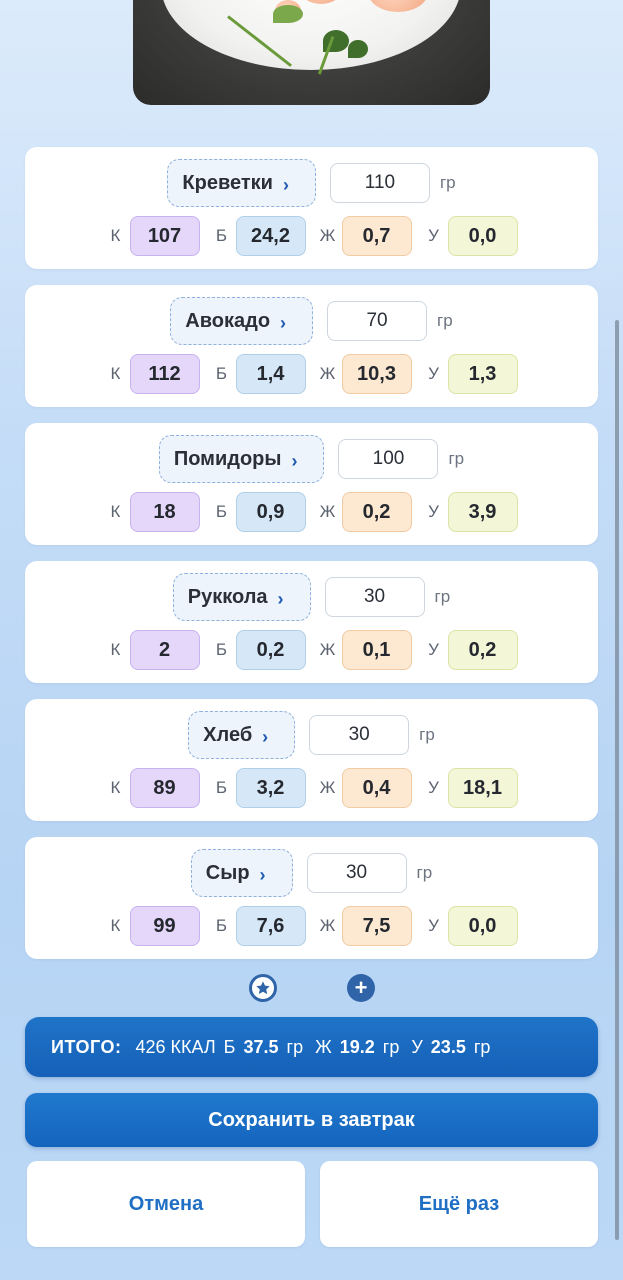  What do you see at coordinates (311, 622) in the screenshot?
I see `food-card: Руккола › 30 гр К 2 Б 0,2 Ж 0,1 У 0,2` at bounding box center [311, 622].